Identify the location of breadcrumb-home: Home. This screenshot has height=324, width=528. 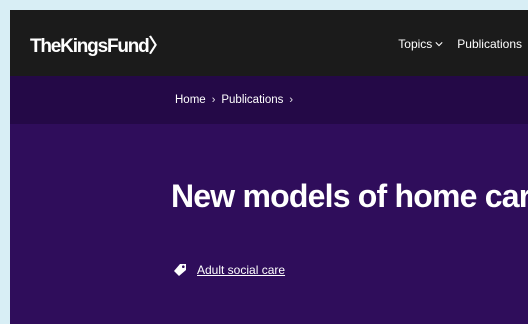
(190, 100).